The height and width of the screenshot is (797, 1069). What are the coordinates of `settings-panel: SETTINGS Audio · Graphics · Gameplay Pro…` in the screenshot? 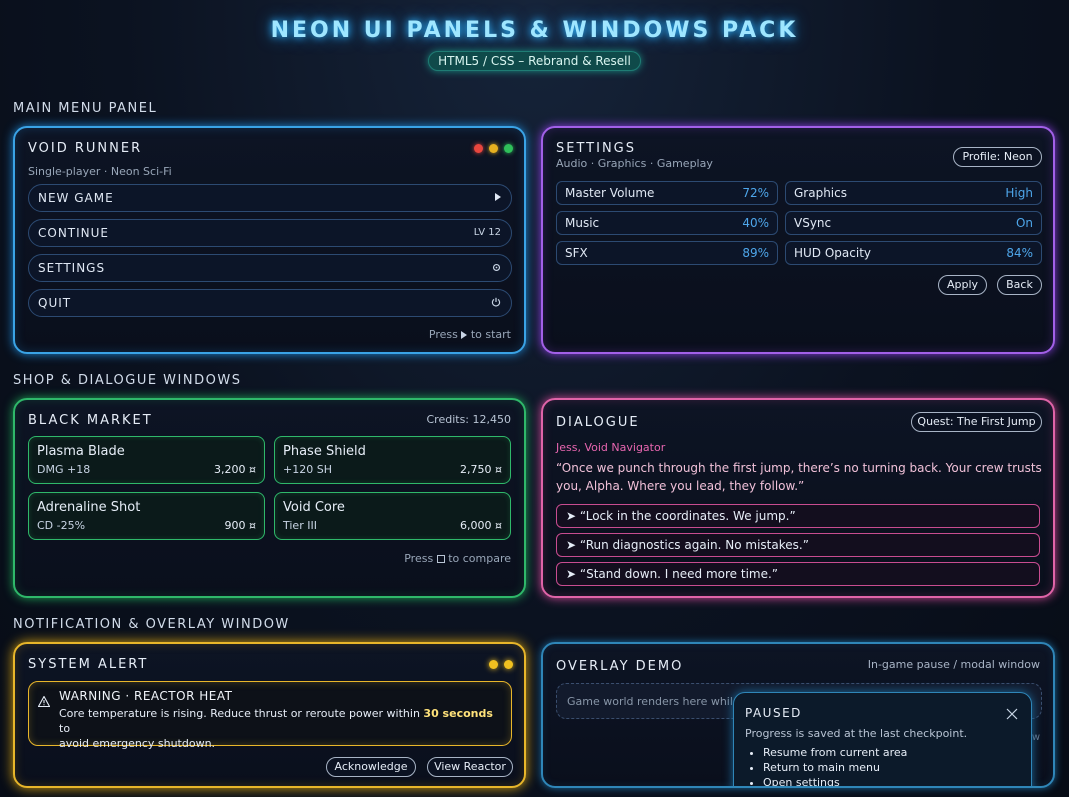 It's located at (798, 240).